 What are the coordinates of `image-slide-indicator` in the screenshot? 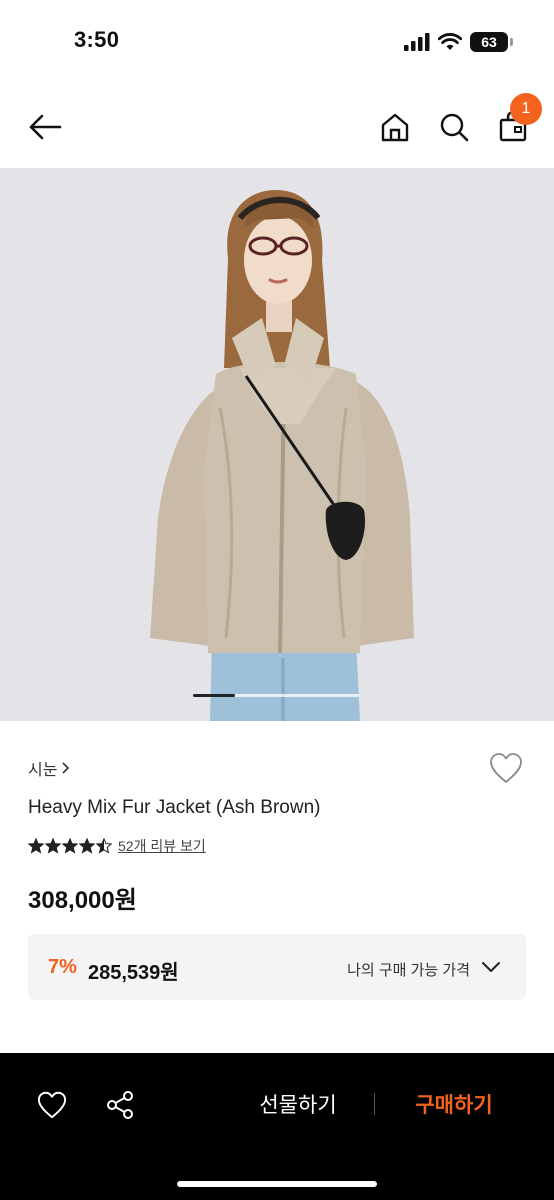 It's located at (276, 695).